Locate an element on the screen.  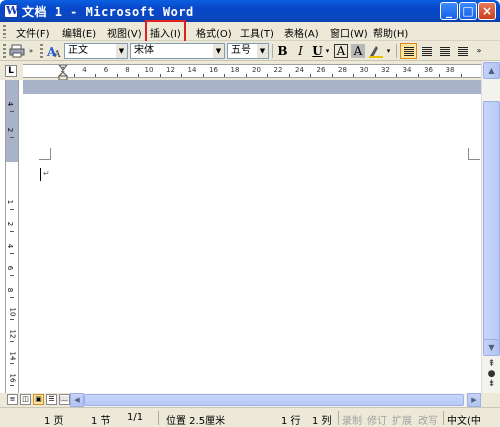
ruler-label: 6 is located at coordinates (106, 70).